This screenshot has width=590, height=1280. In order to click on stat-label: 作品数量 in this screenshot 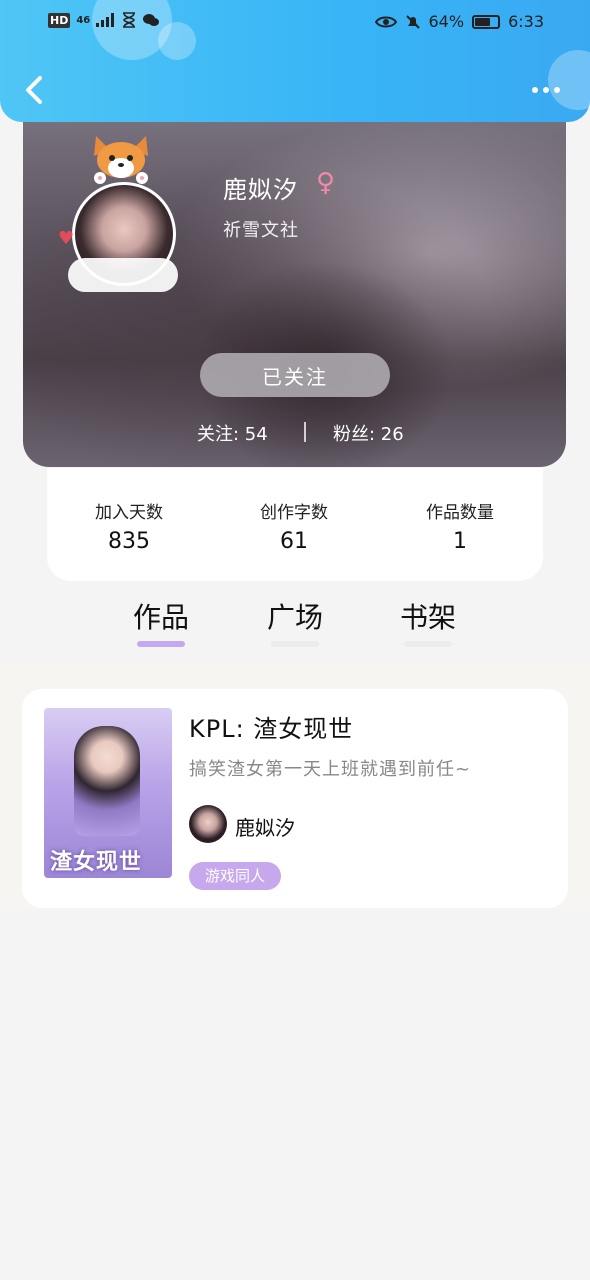, I will do `click(460, 513)`.